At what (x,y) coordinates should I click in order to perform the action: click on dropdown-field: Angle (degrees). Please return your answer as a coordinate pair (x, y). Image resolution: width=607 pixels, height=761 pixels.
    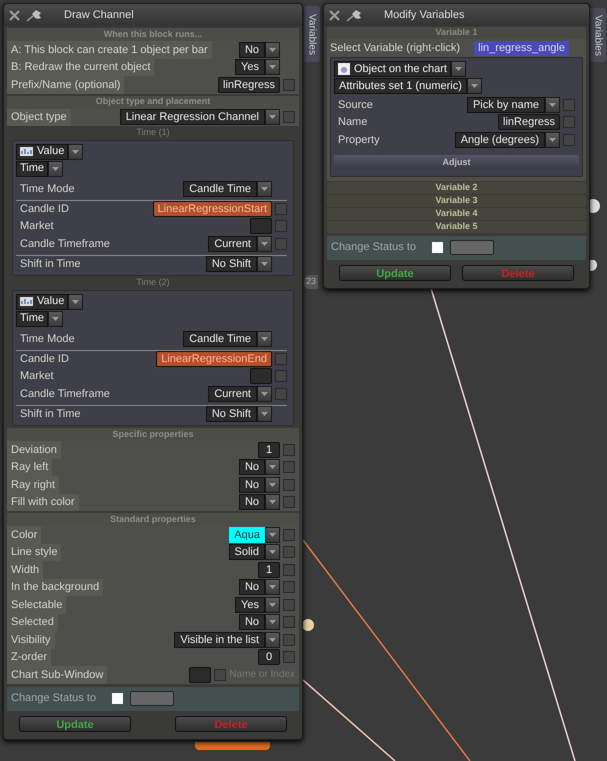
    Looking at the image, I should click on (499, 140).